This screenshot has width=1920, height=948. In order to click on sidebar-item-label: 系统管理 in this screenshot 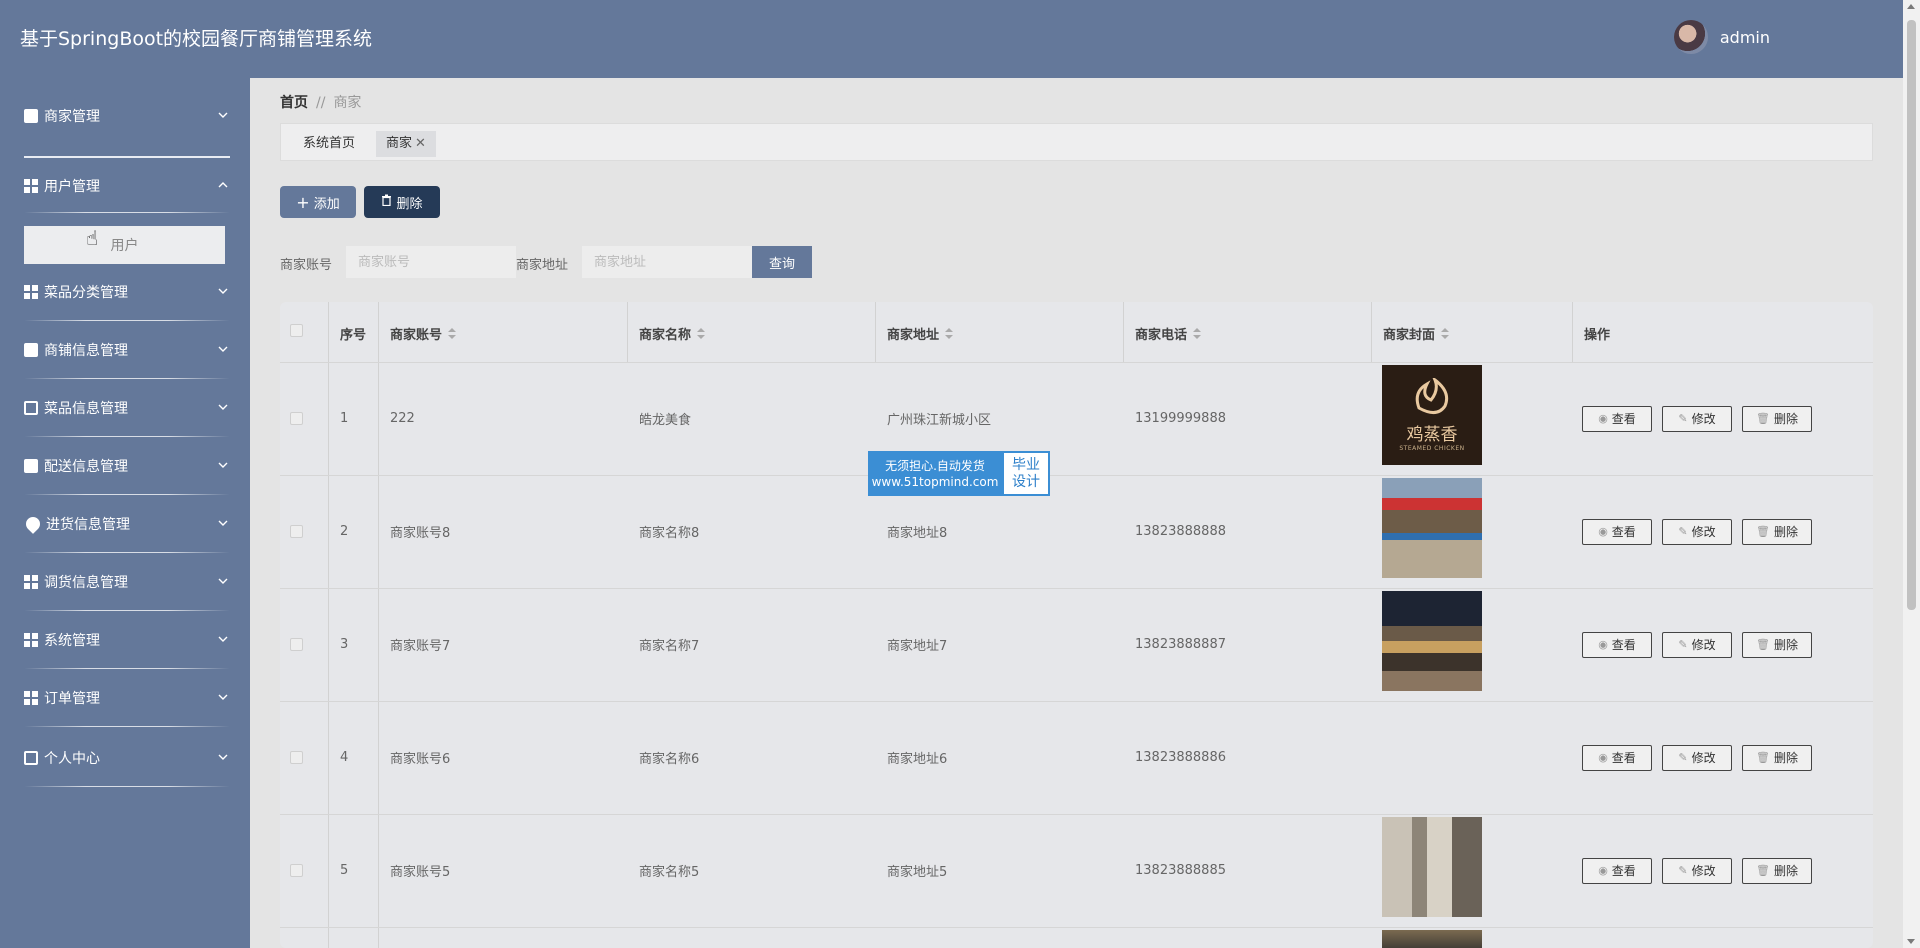, I will do `click(72, 641)`.